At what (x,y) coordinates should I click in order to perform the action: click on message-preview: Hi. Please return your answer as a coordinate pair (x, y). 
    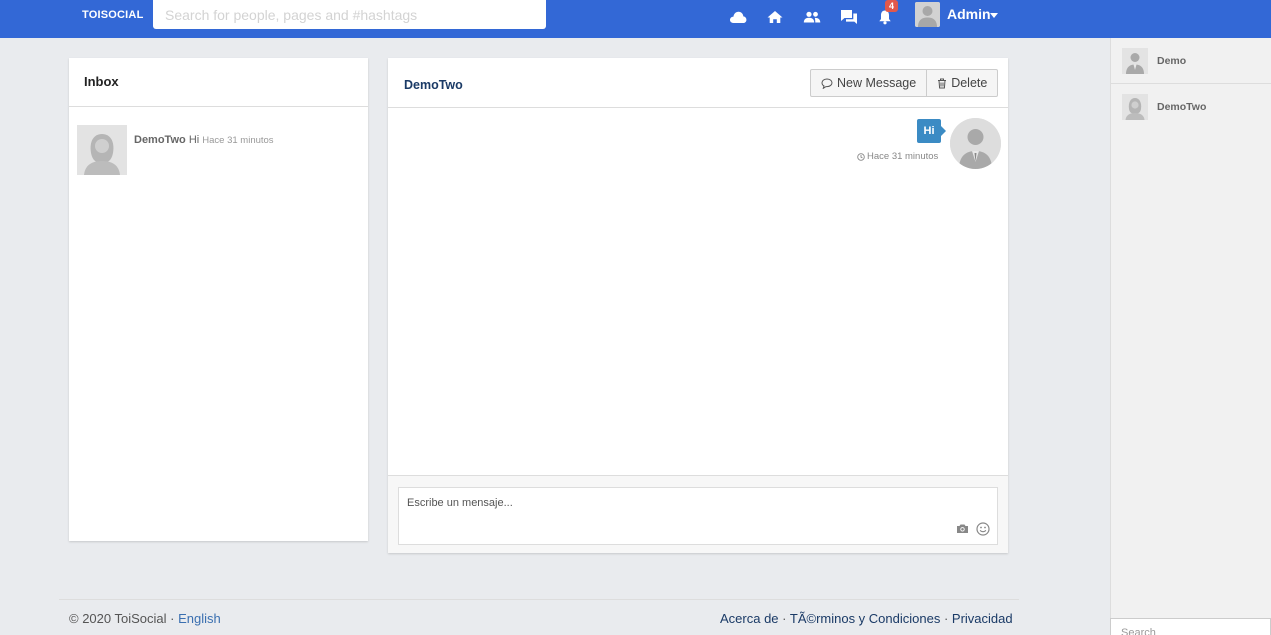
    Looking at the image, I should click on (194, 140).